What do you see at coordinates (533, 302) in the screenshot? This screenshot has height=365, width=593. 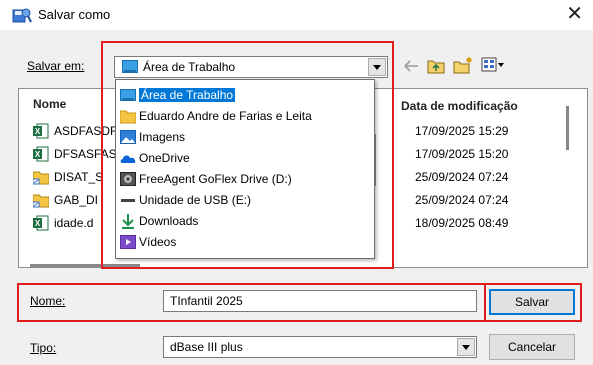 I see `highlight-box-save-button` at bounding box center [533, 302].